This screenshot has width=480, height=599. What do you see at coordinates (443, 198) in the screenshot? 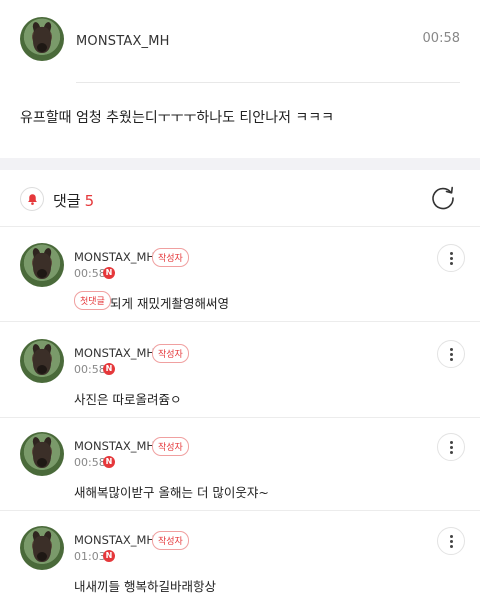
I see `refresh-icon` at bounding box center [443, 198].